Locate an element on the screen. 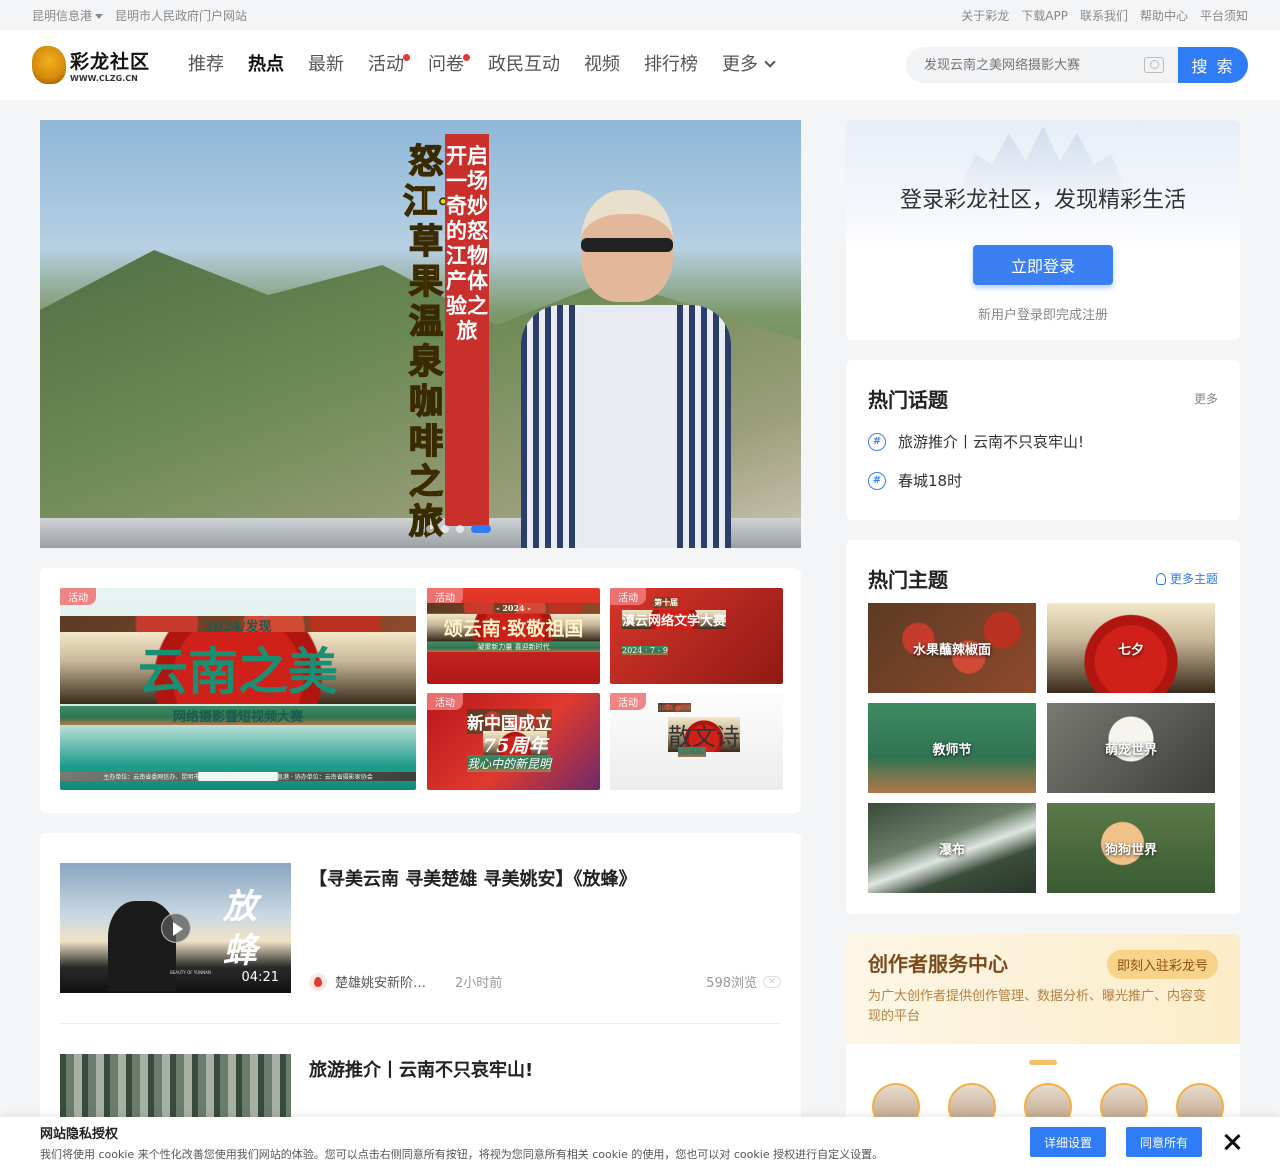 The height and width of the screenshot is (1167, 1280). theme-tile: 狗狗世界 is located at coordinates (1131, 848).